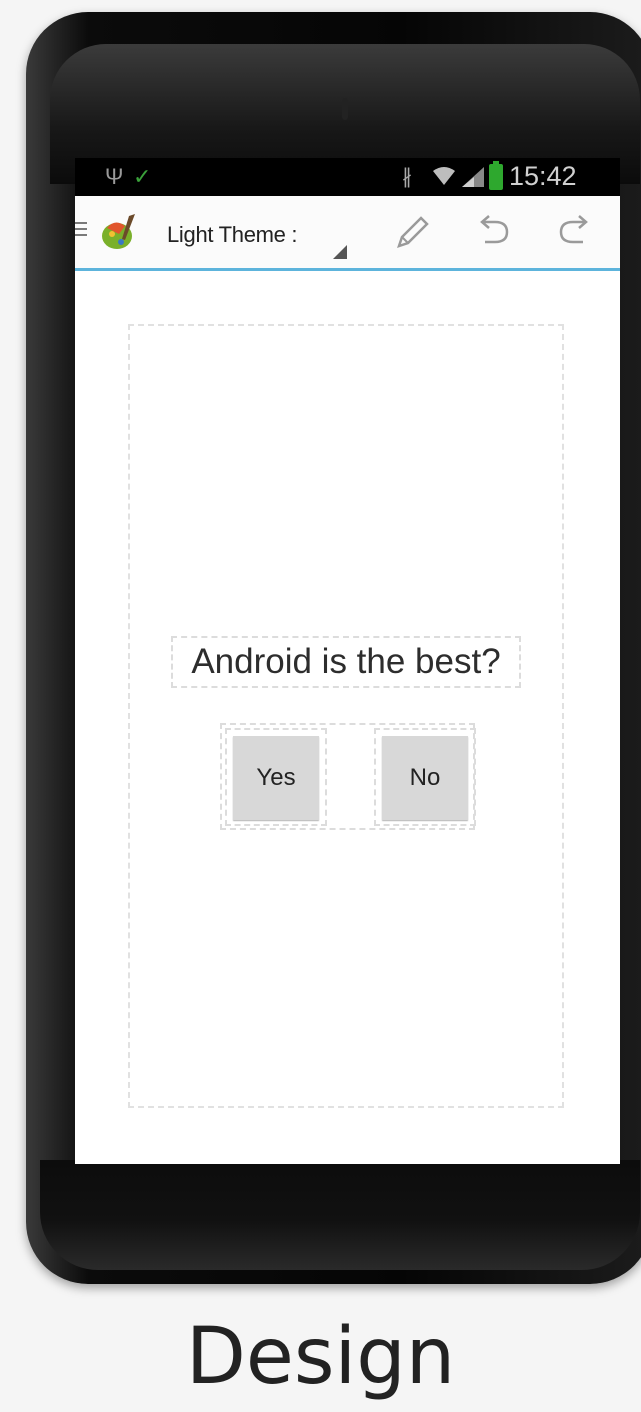  What do you see at coordinates (543, 176) in the screenshot?
I see `status-time: 15:42` at bounding box center [543, 176].